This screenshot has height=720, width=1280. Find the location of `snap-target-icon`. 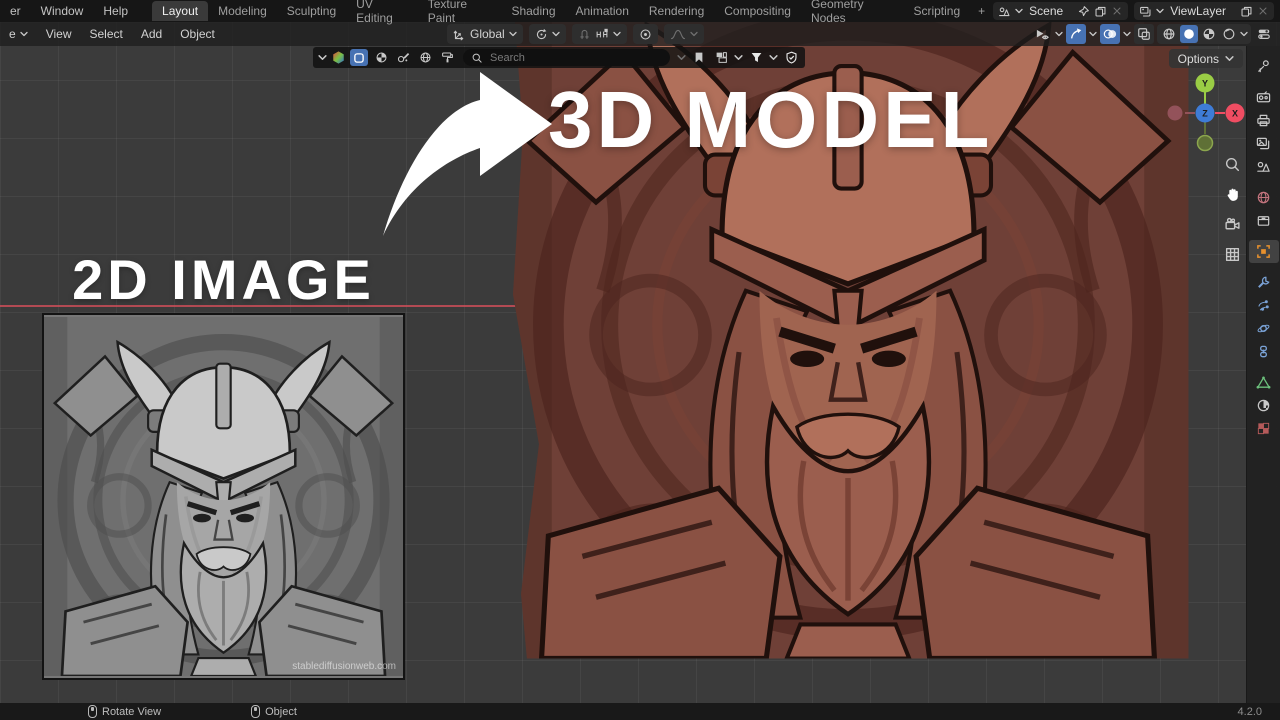

snap-target-icon is located at coordinates (602, 34).